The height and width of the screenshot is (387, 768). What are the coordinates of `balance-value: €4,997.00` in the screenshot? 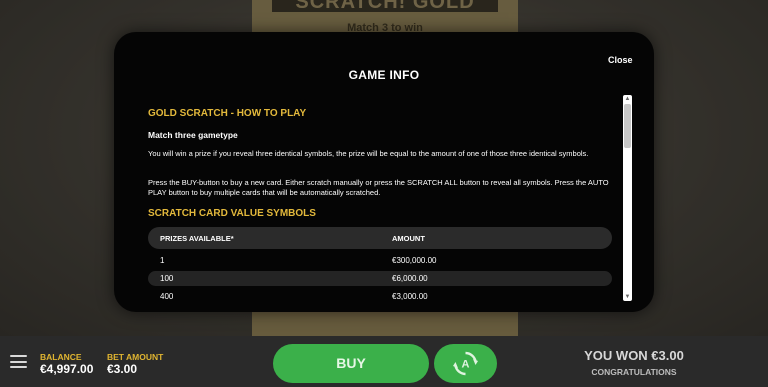 It's located at (67, 369).